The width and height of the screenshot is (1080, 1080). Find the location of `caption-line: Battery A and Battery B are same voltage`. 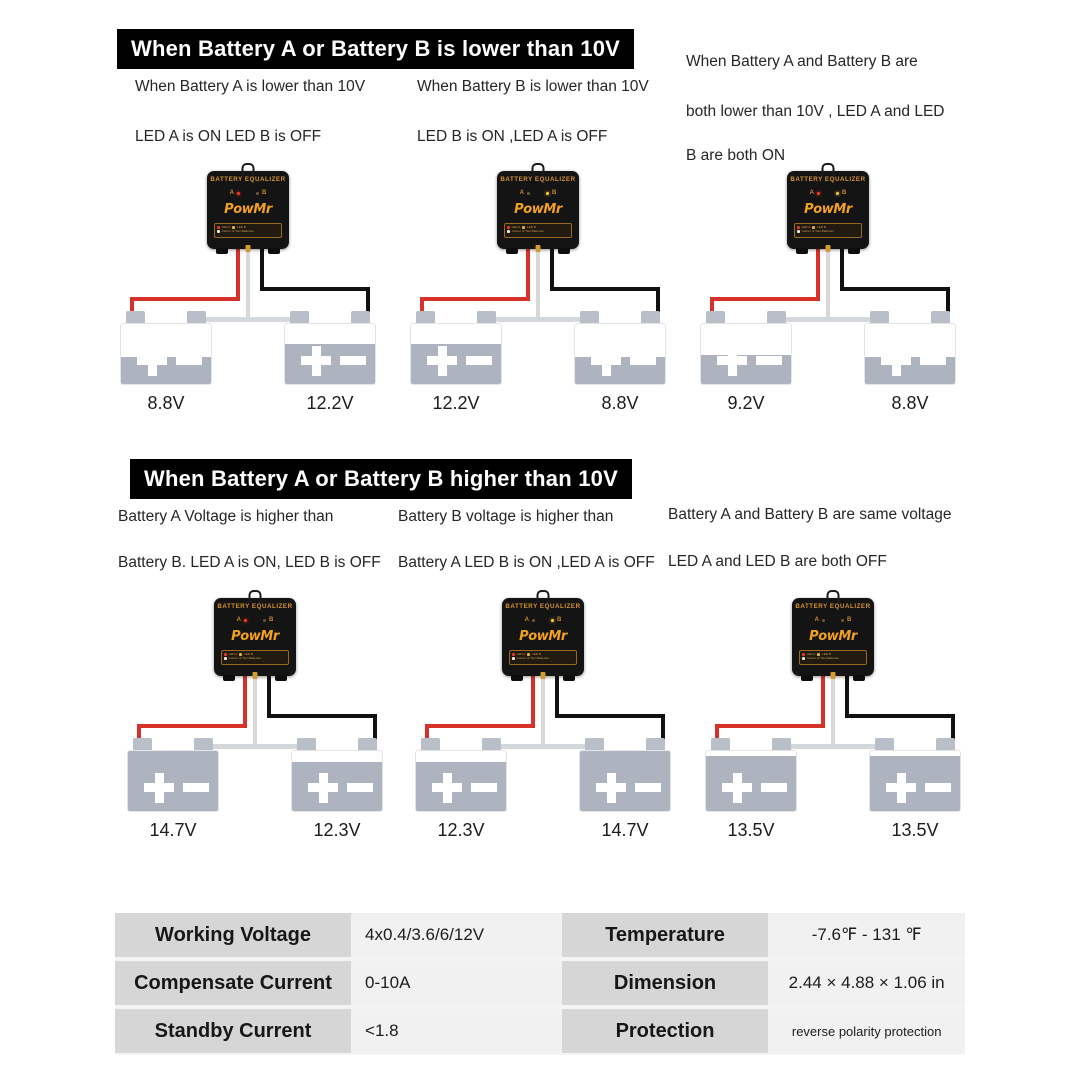

caption-line: Battery A and Battery B are same voltage is located at coordinates (810, 514).